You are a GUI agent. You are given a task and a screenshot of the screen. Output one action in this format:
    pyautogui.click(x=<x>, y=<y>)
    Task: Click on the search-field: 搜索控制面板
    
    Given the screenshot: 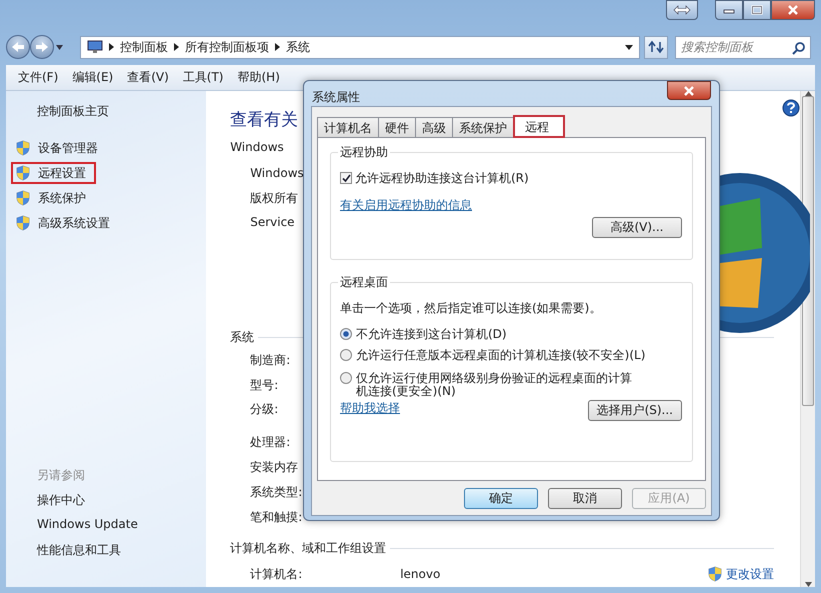 What is the action you would take?
    pyautogui.click(x=743, y=47)
    